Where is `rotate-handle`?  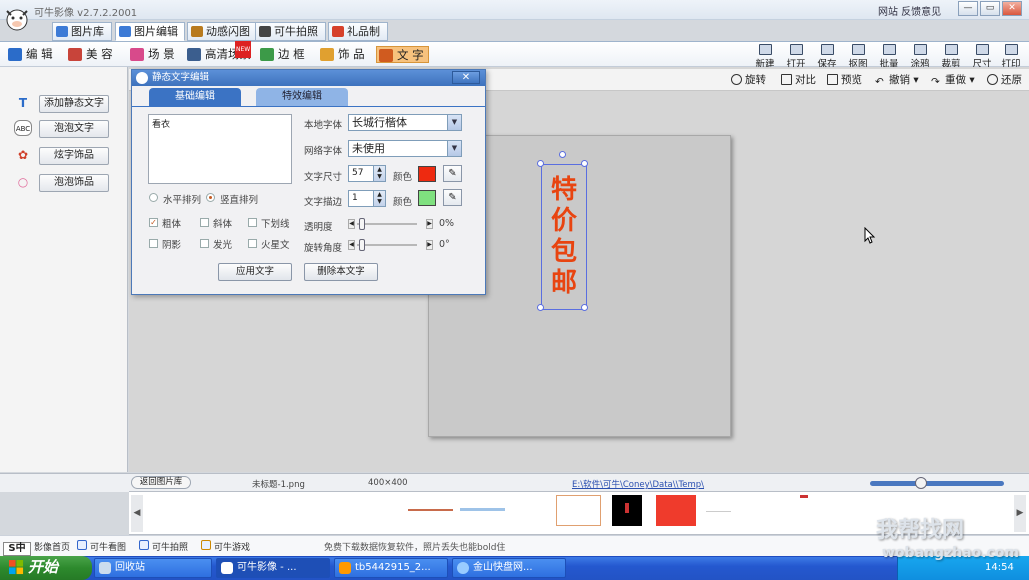
rotate-handle is located at coordinates (562, 154).